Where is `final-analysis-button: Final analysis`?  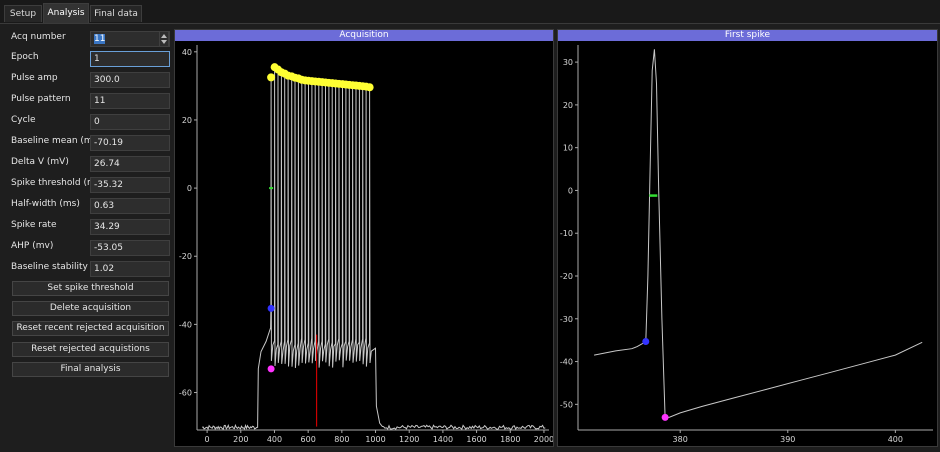
final-analysis-button: Final analysis is located at coordinates (90, 369).